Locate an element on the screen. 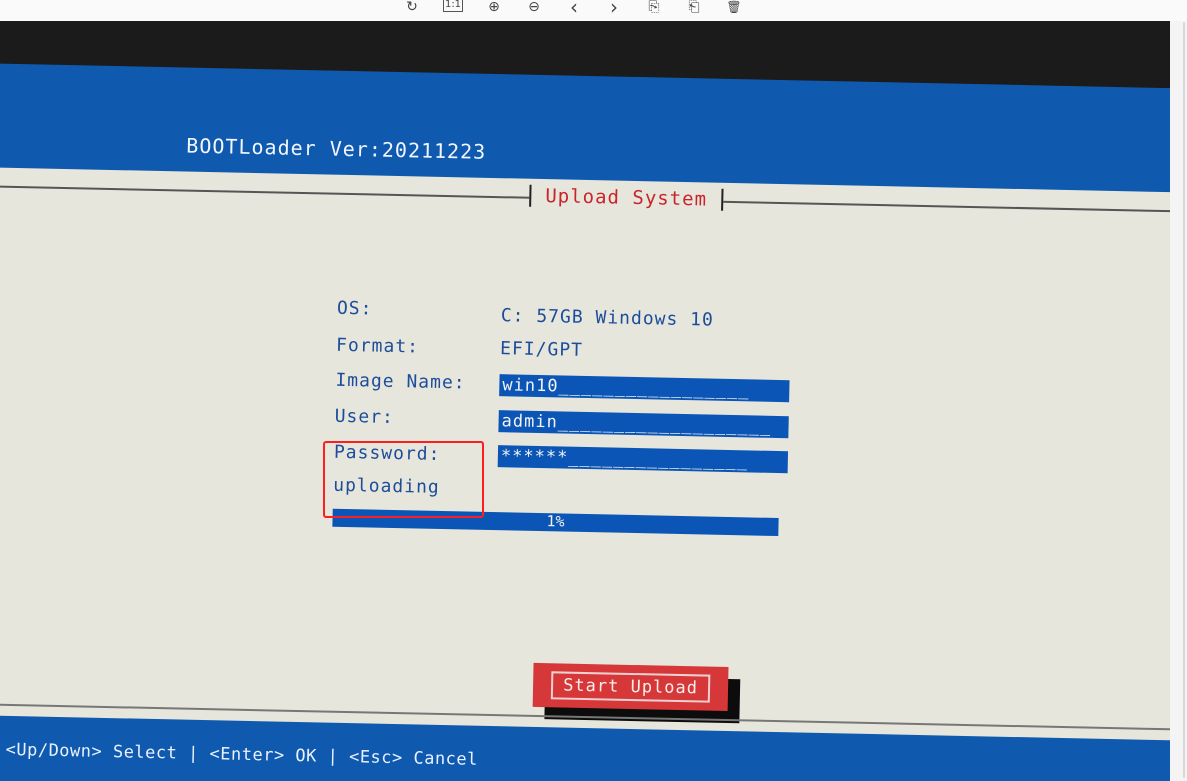  os-label: OS: is located at coordinates (354, 308).